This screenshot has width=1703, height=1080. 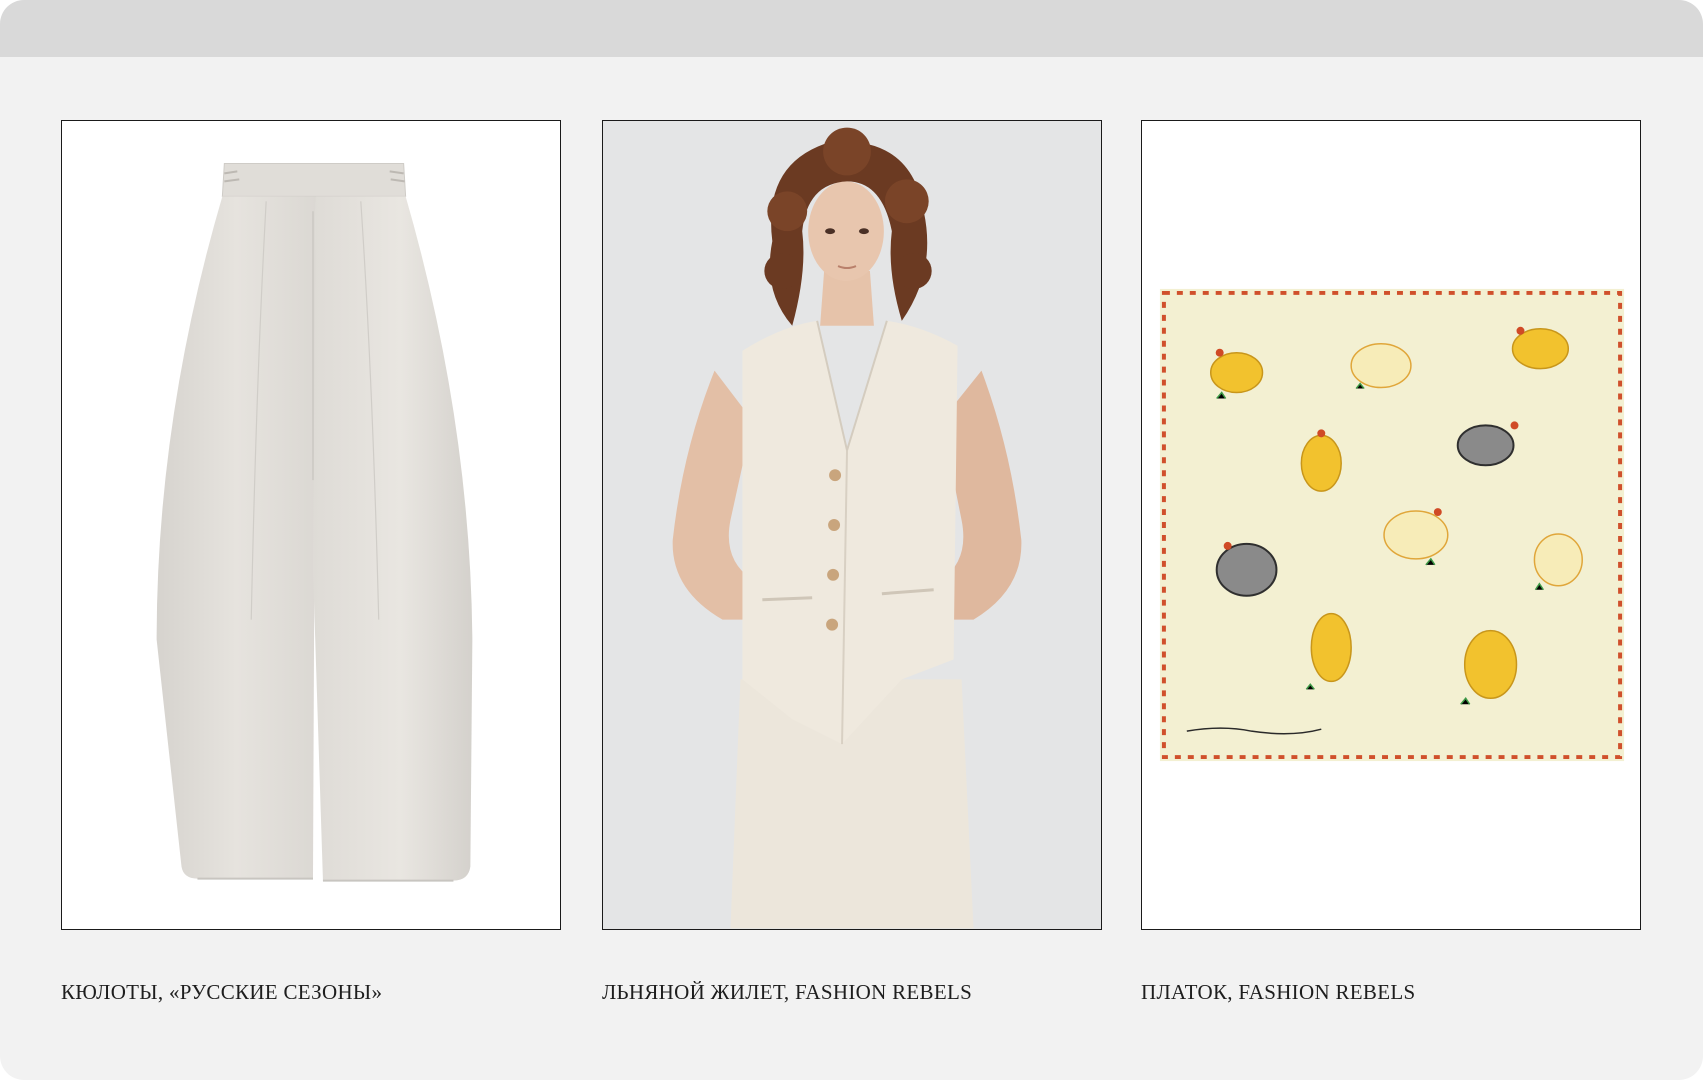 I want to click on product-caption-vest: ЛЬНЯНОЙ ЖИЛЕТ, FASHION REBELS, so click(x=787, y=992).